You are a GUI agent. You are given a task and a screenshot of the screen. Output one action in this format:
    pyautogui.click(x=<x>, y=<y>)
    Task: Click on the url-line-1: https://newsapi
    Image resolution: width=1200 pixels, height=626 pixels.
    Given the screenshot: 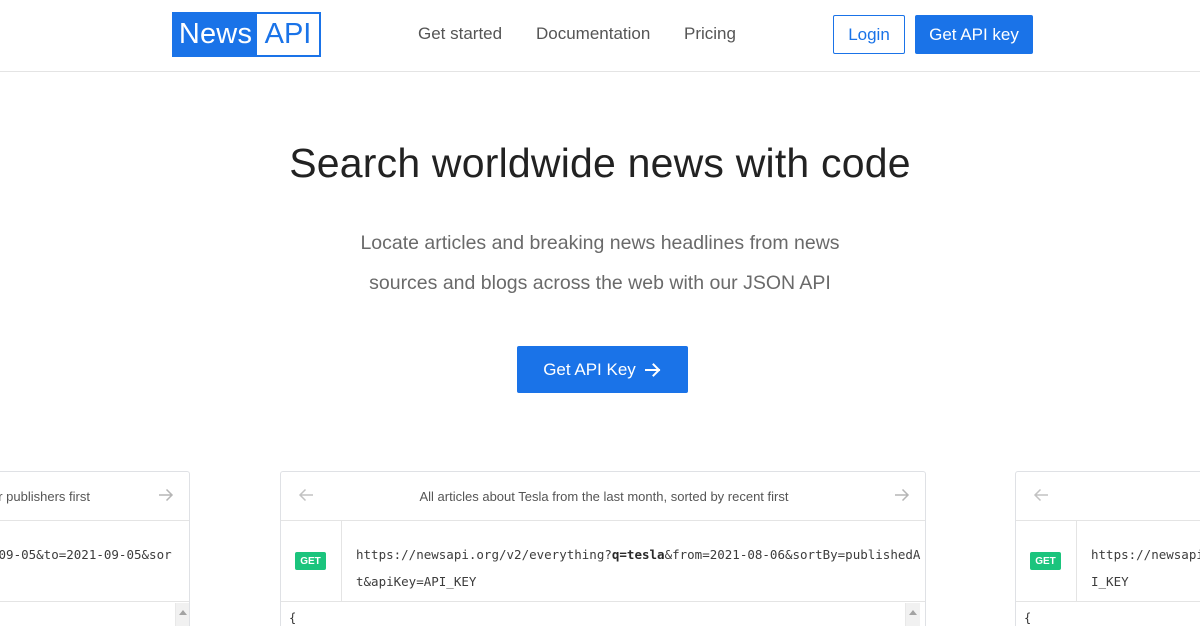 What is the action you would take?
    pyautogui.click(x=1145, y=554)
    